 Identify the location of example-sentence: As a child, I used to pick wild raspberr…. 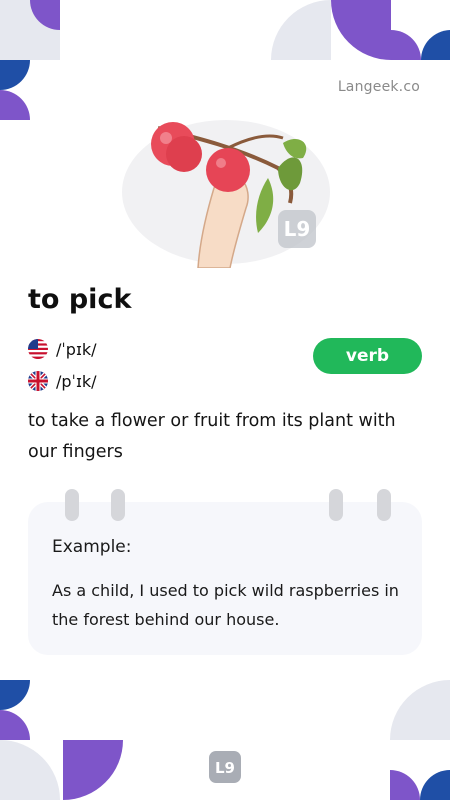
(225, 605).